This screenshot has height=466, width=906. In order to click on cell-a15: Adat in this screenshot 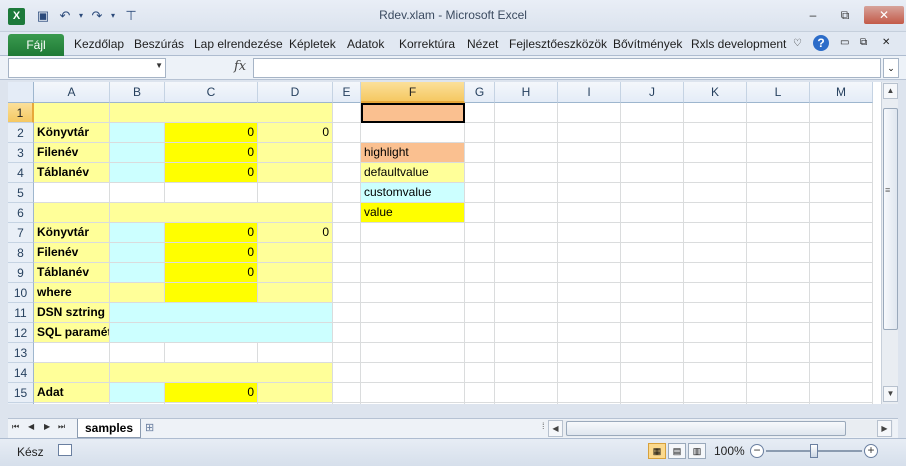, I will do `click(72, 393)`.